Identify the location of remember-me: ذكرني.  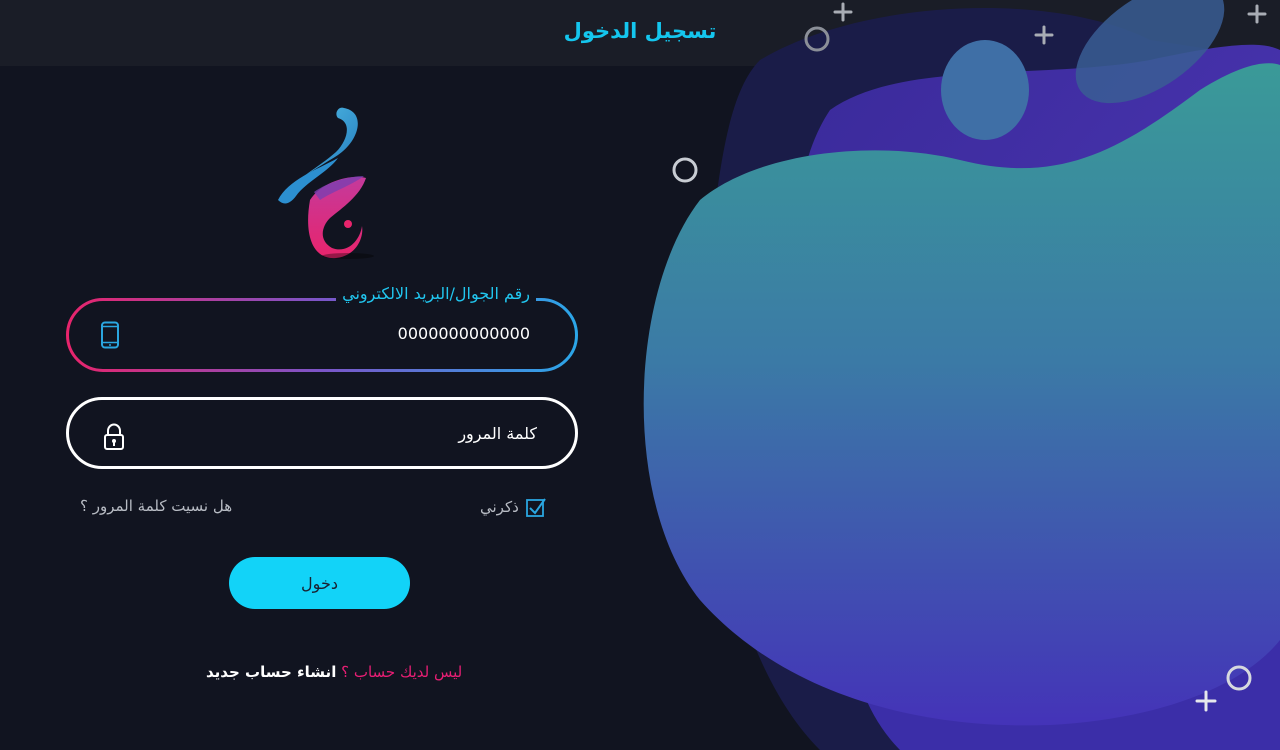
(513, 507).